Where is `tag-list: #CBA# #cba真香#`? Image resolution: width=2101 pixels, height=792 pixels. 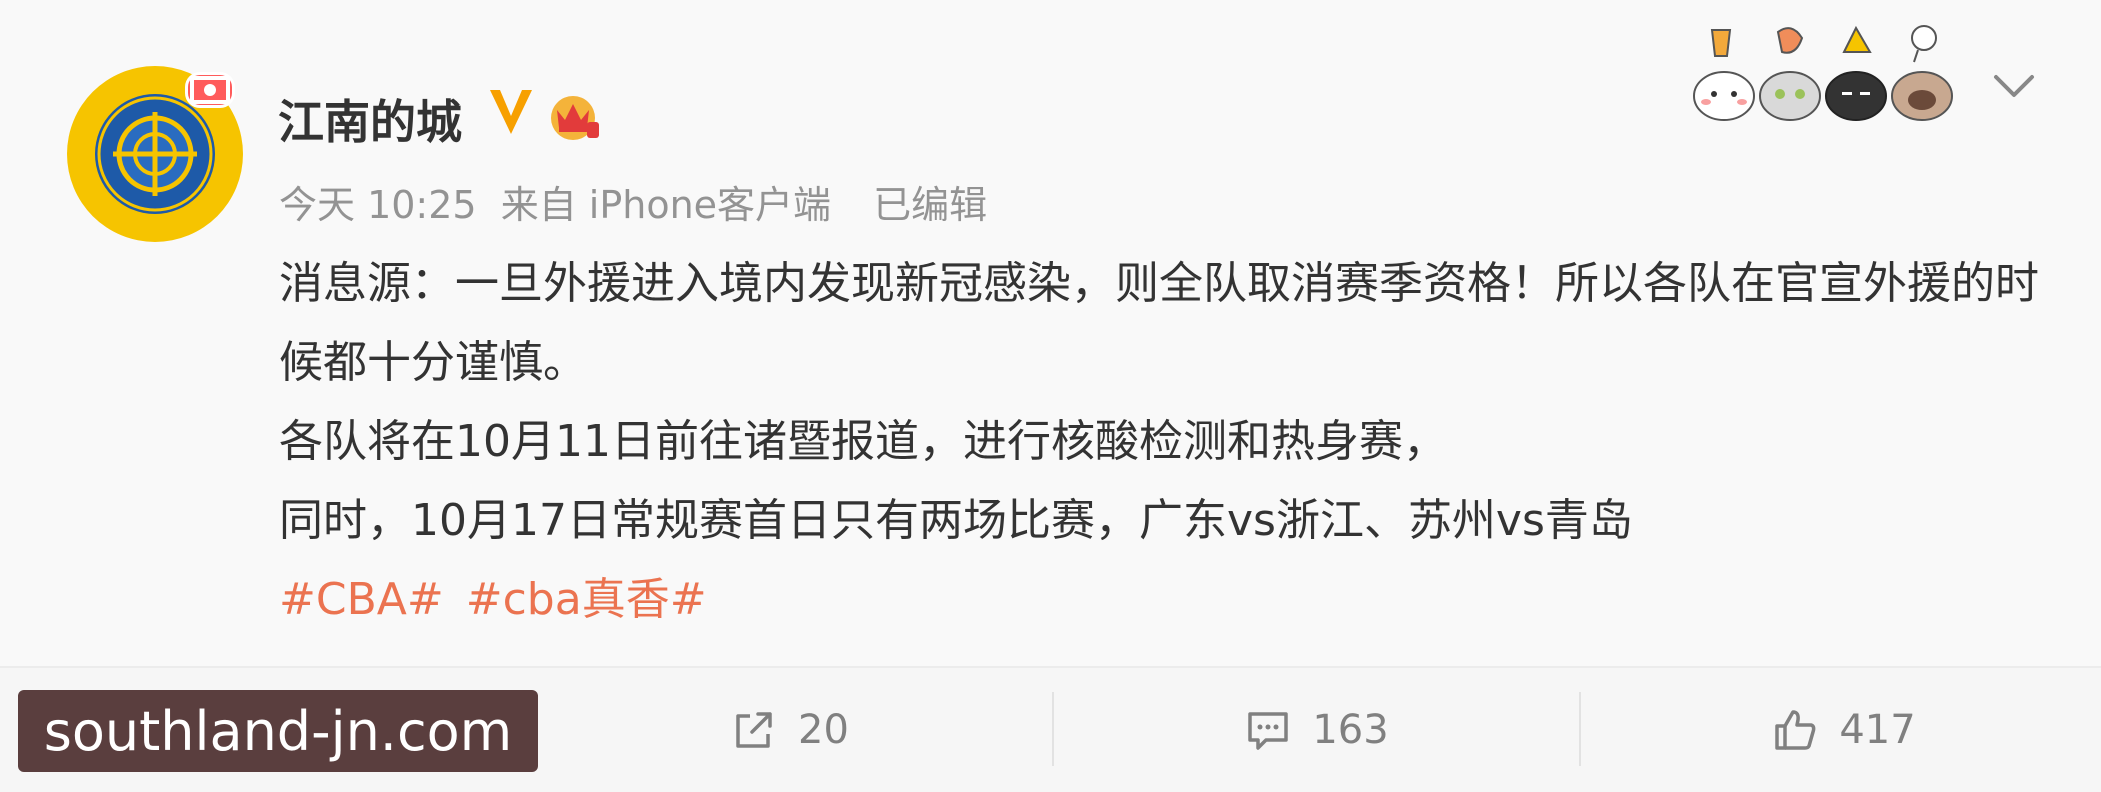 tag-list: #CBA# #cba真香# is located at coordinates (1159, 599).